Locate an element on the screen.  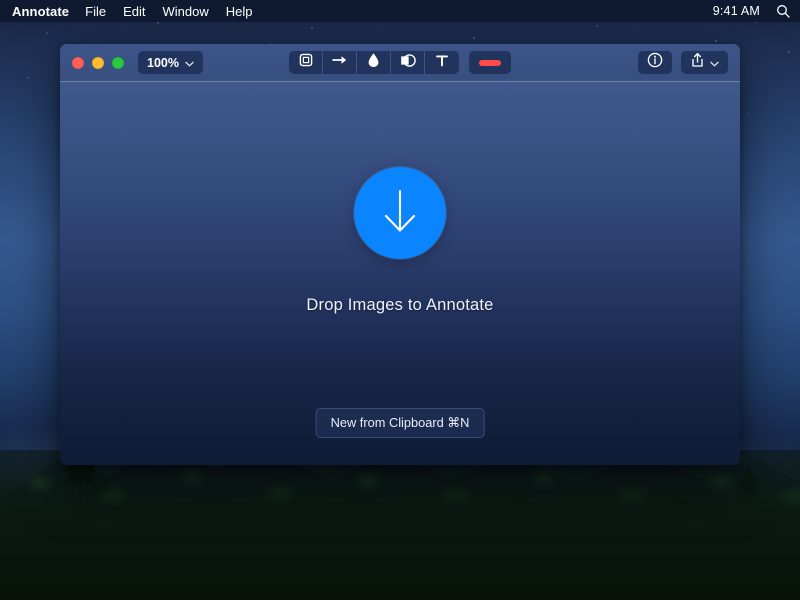
close-window-button is located at coordinates (78, 62).